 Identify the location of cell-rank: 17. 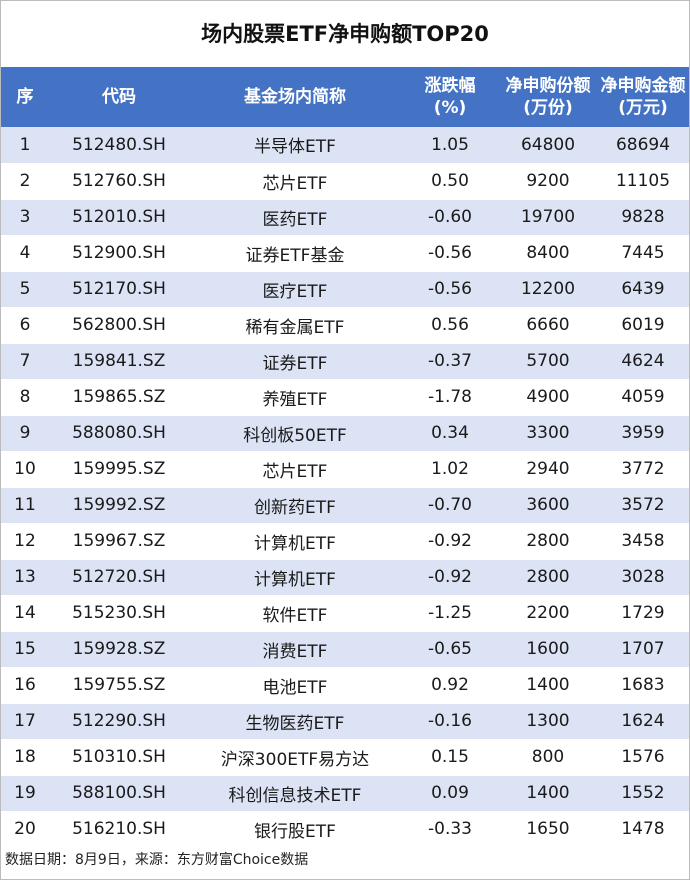
(25, 721).